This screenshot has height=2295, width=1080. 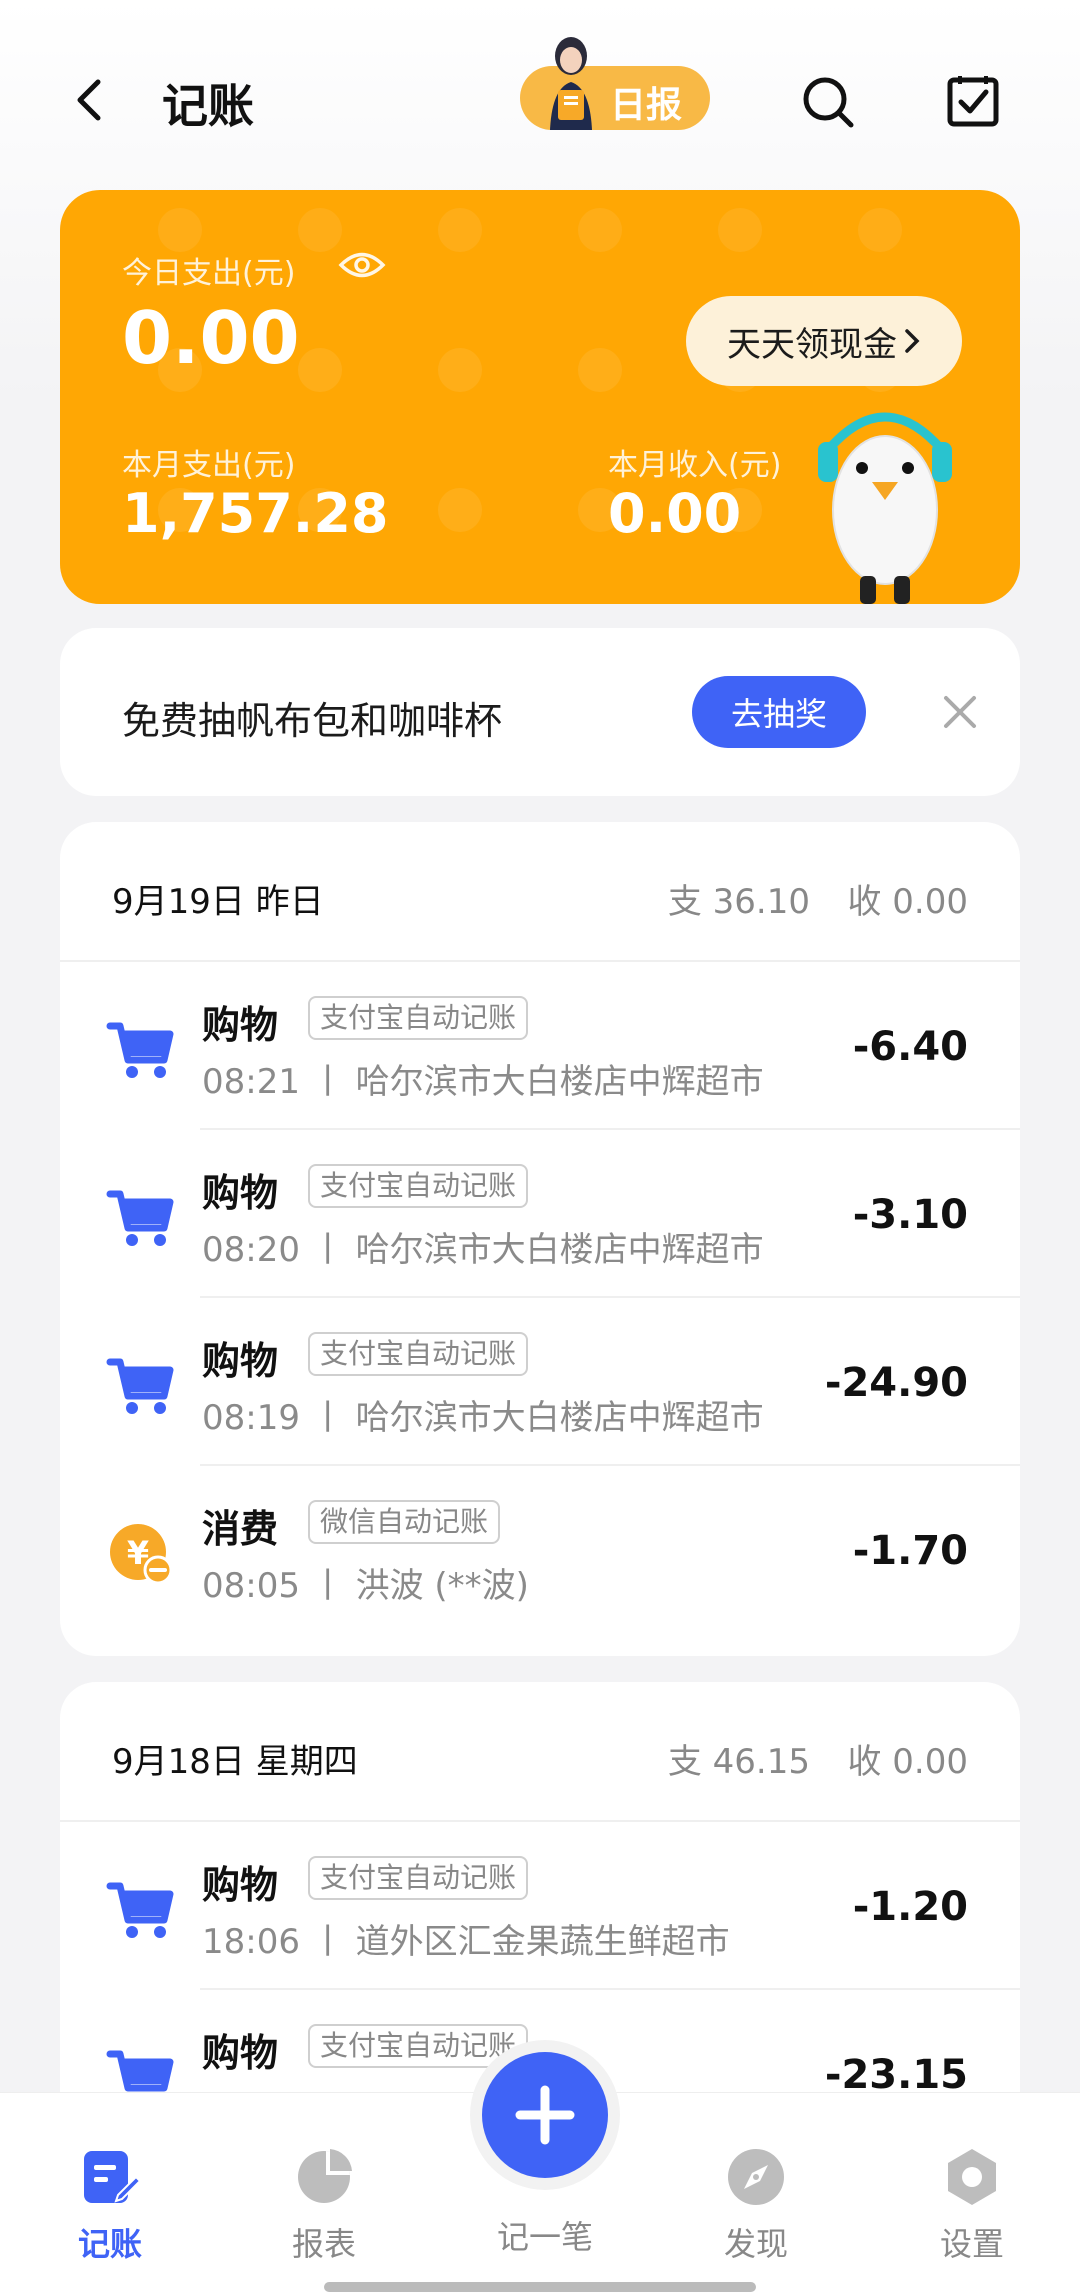 What do you see at coordinates (540, 712) in the screenshot?
I see `promo-banner: 免费抽帆布包和咖啡杯 去抽奖` at bounding box center [540, 712].